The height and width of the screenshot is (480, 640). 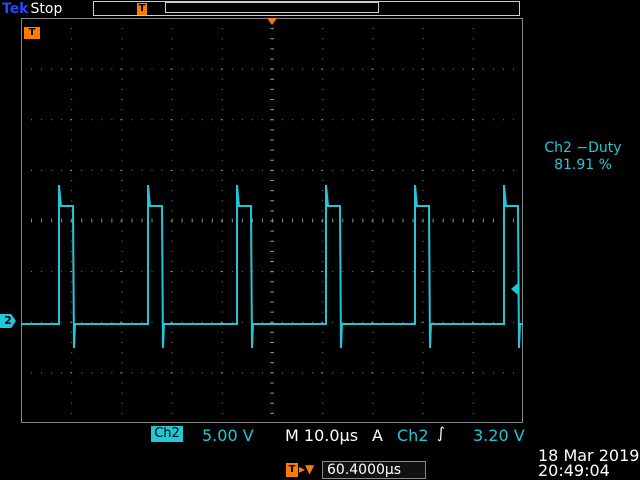 What do you see at coordinates (228, 435) in the screenshot?
I see `ch2-volts-per-div: 5.00 V` at bounding box center [228, 435].